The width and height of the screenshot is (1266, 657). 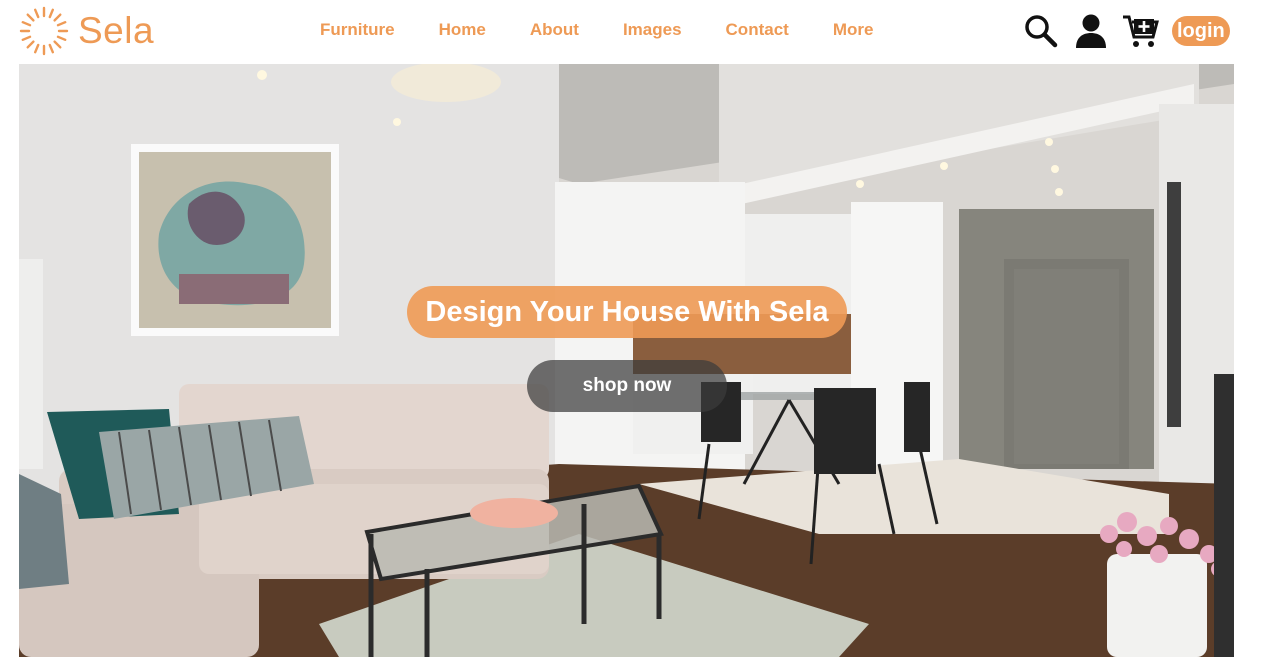 I want to click on header-actions: login, so click(x=1126, y=31).